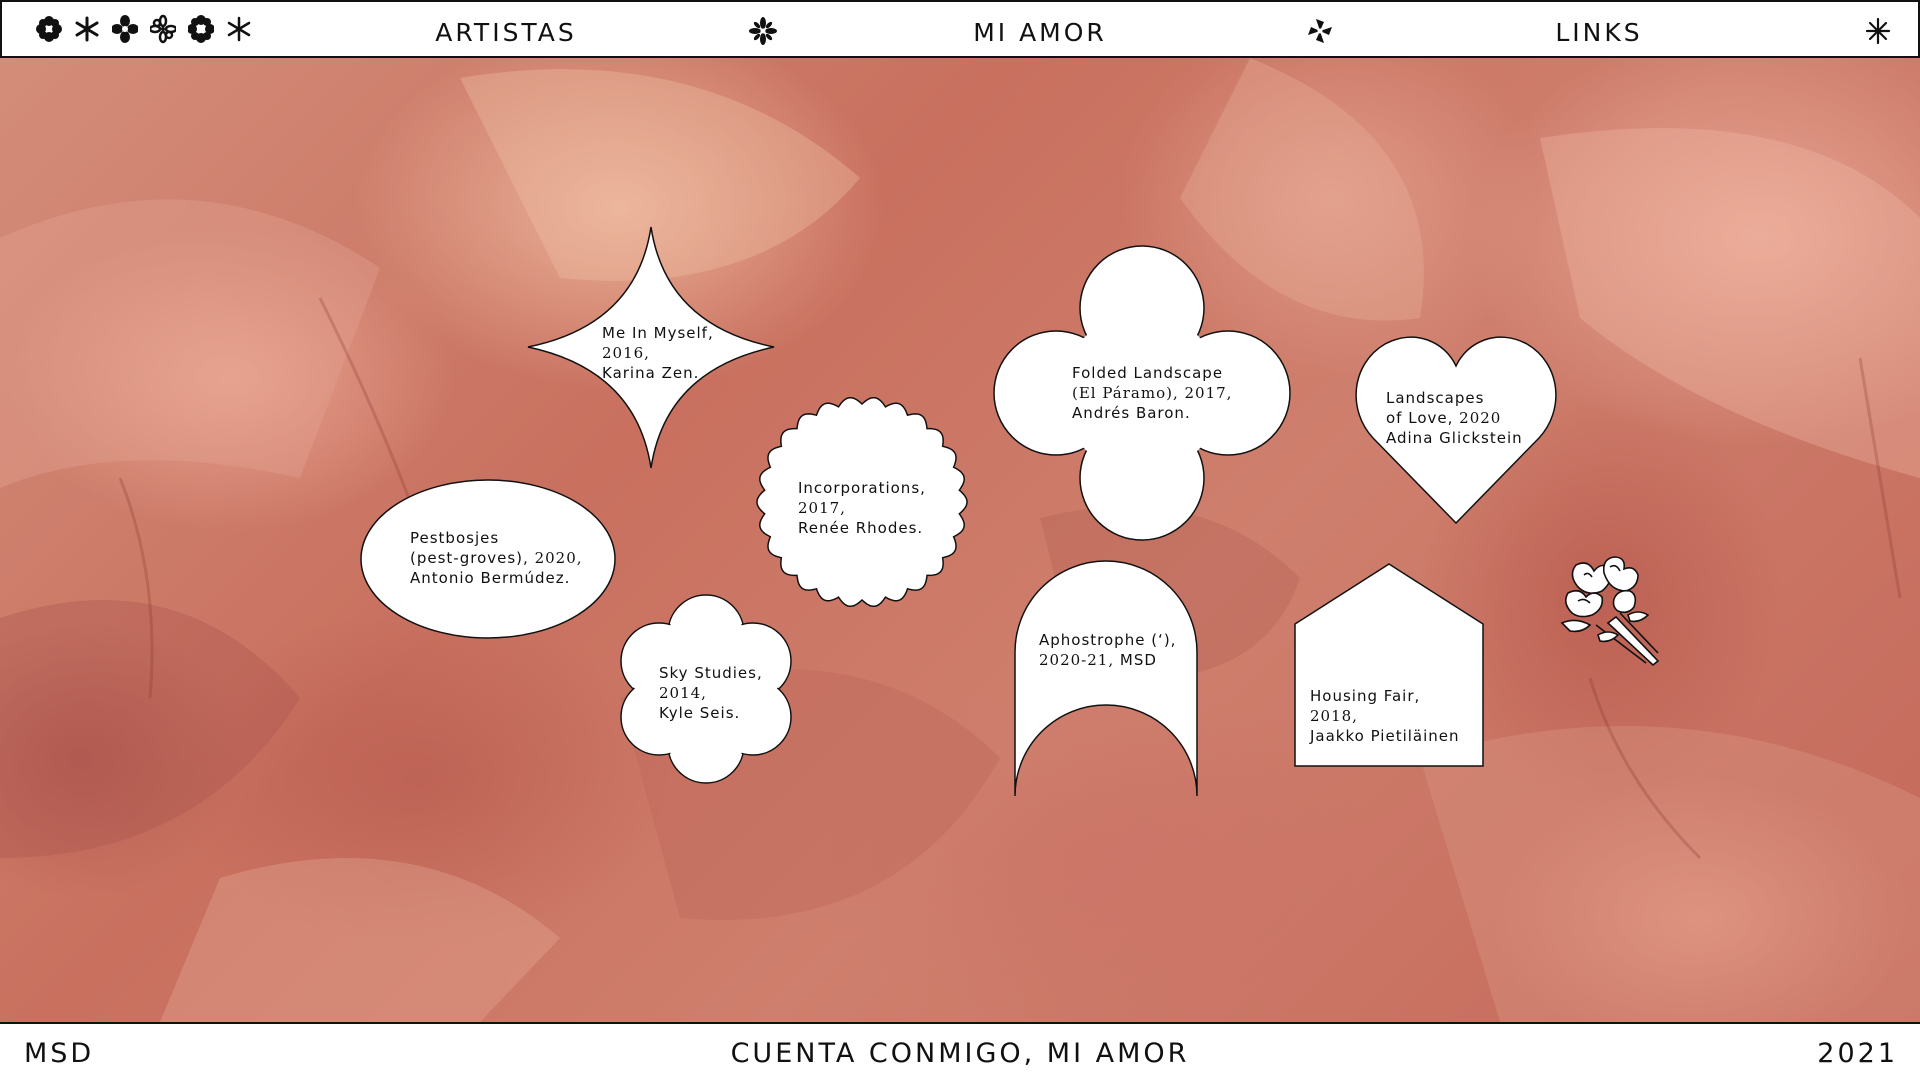 The image size is (1920, 1080). I want to click on footer-msd-link: MSD, so click(59, 1053).